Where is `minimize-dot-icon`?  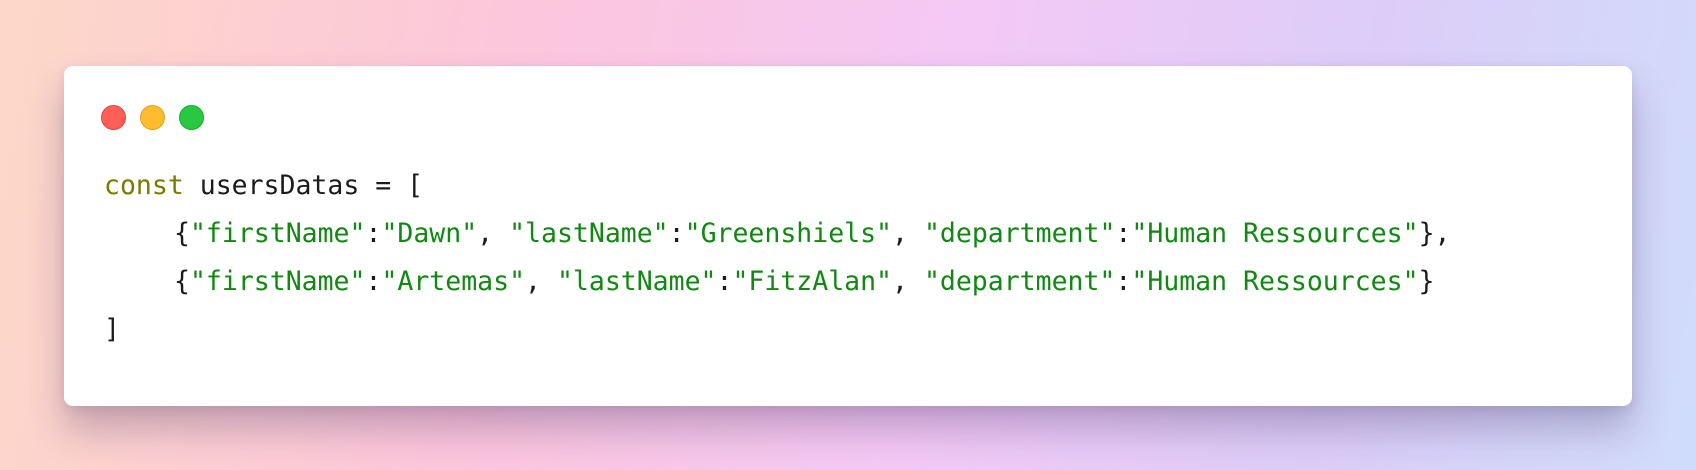 minimize-dot-icon is located at coordinates (152, 117).